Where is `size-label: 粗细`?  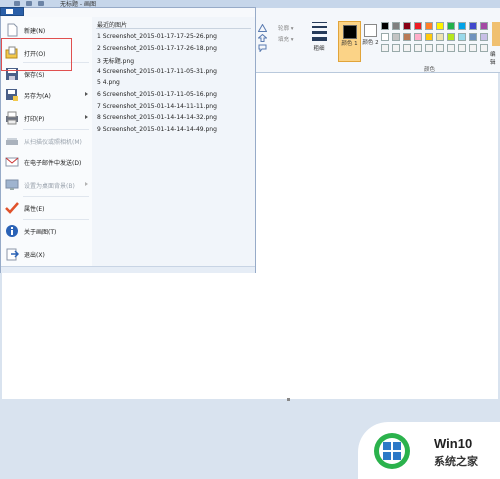 size-label: 粗细 is located at coordinates (319, 49).